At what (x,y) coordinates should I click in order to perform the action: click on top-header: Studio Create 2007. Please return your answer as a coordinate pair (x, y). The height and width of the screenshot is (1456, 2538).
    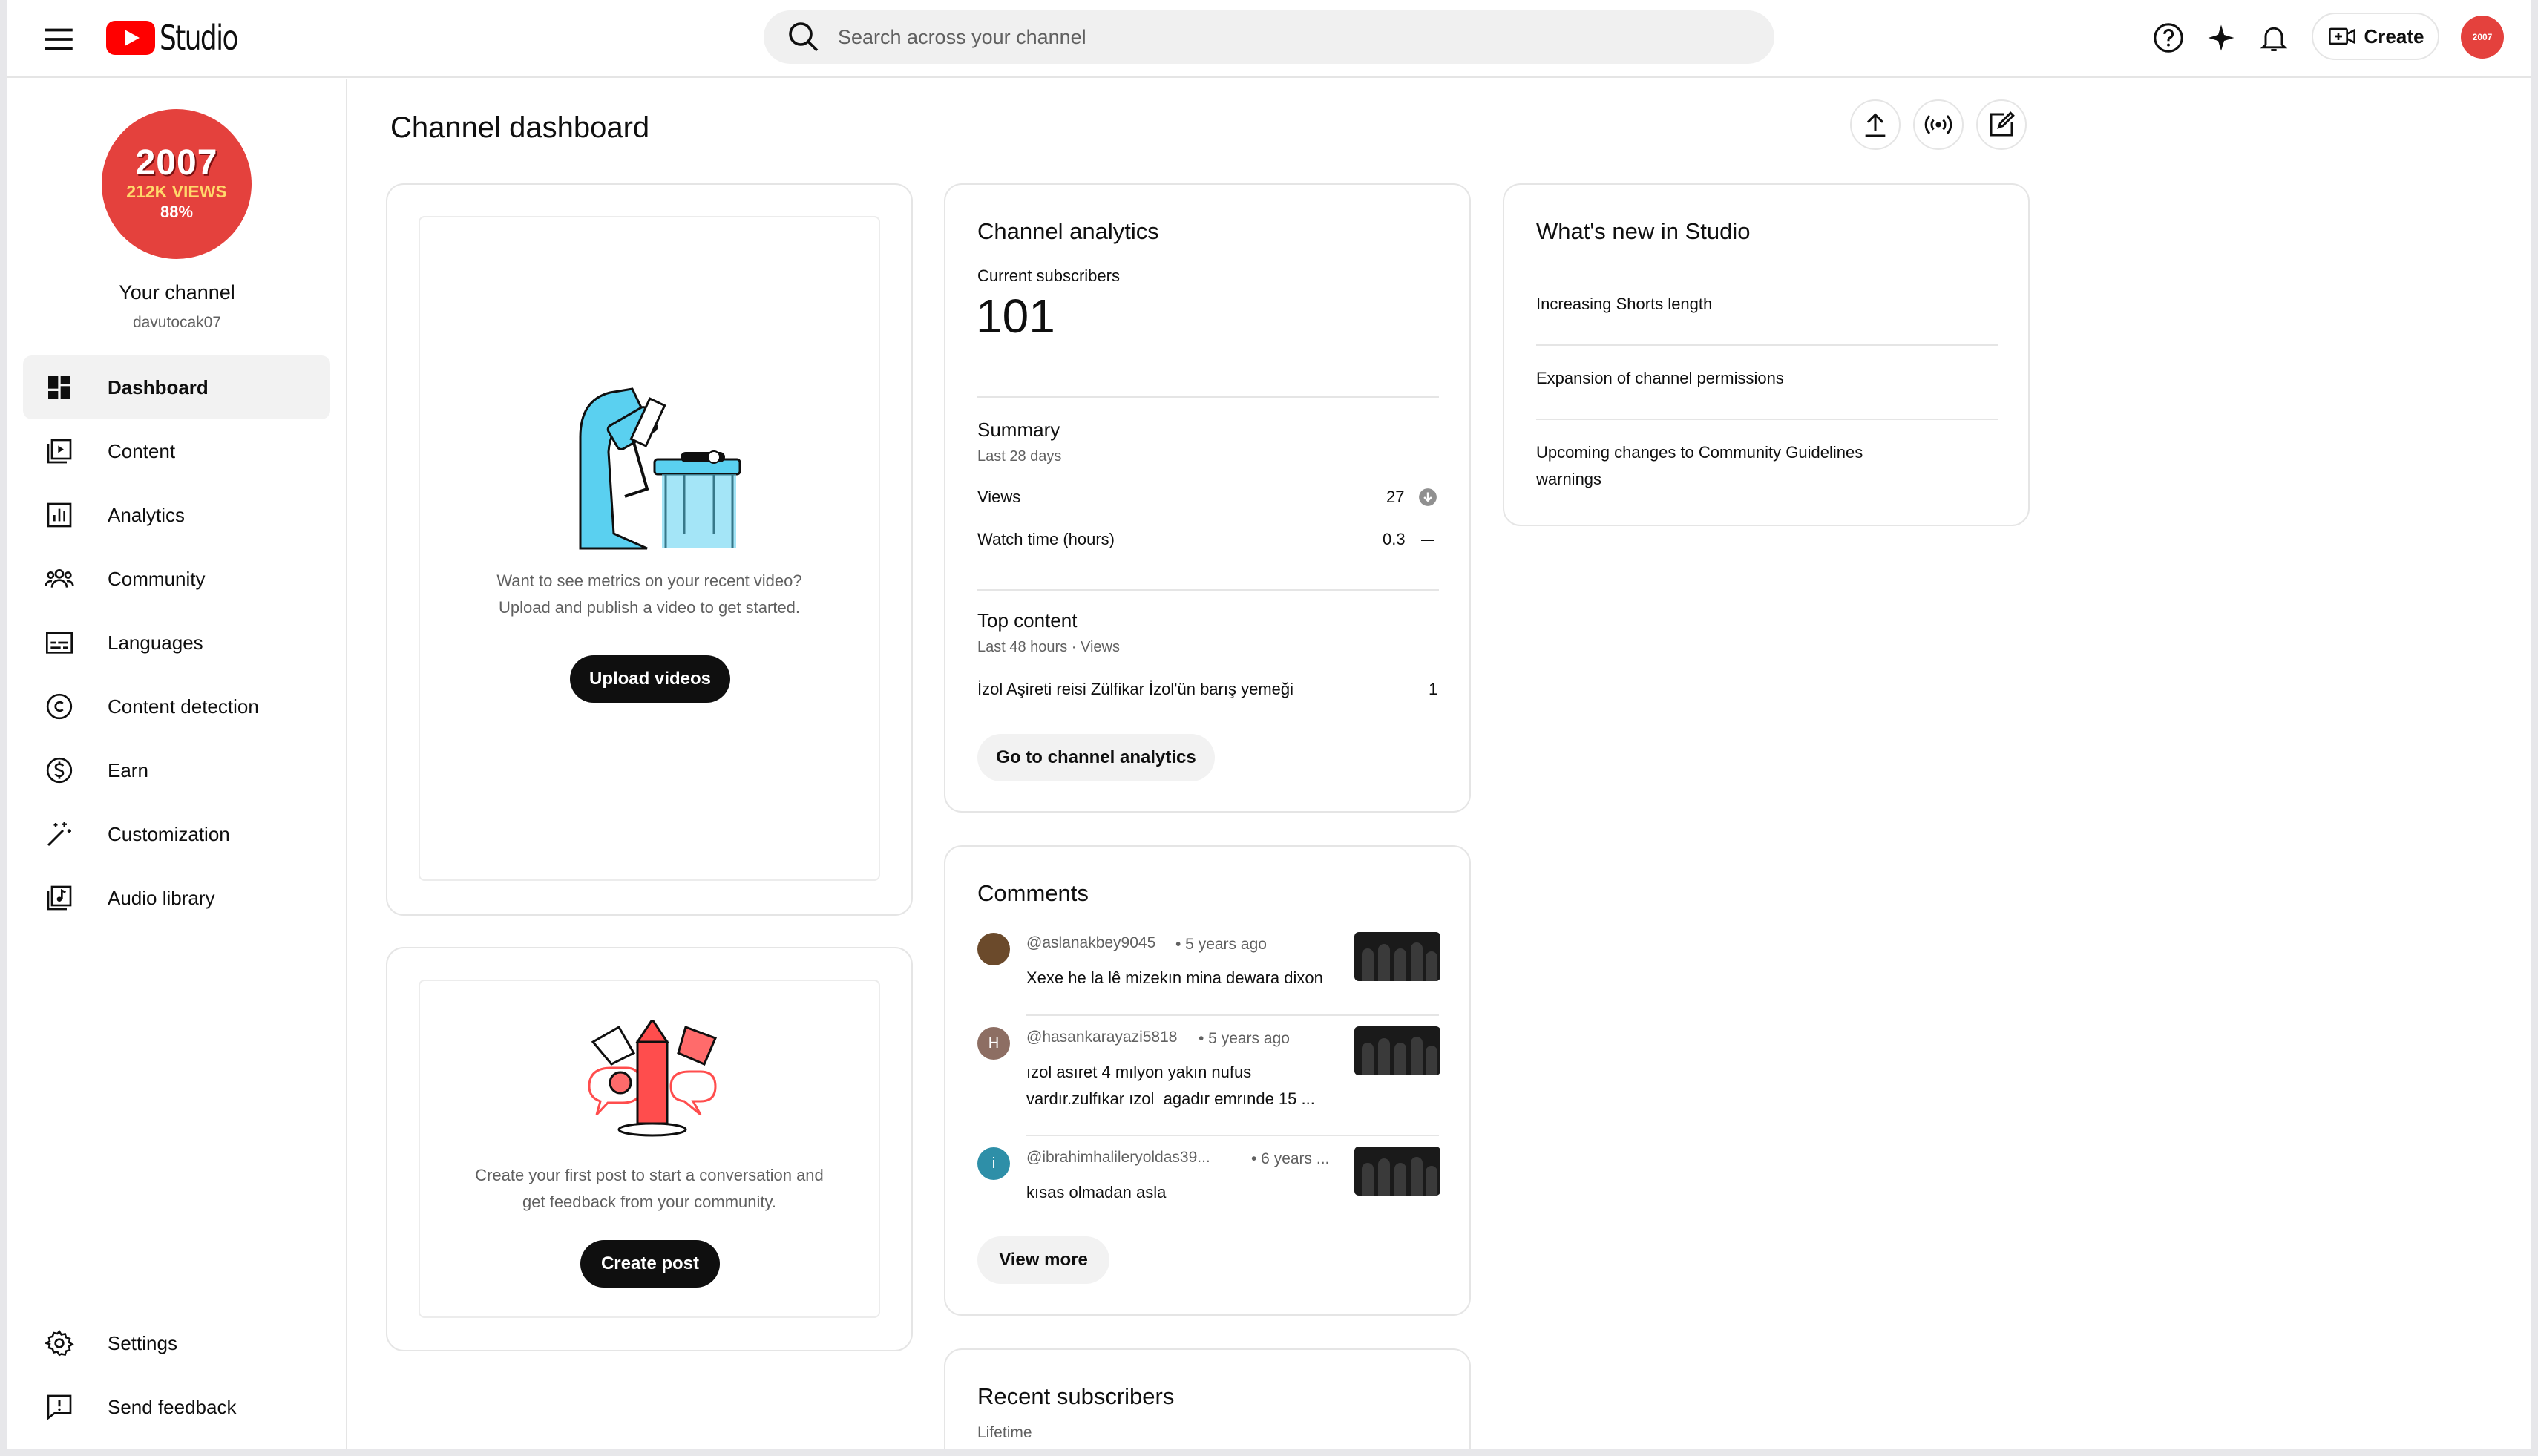
    Looking at the image, I should click on (1269, 39).